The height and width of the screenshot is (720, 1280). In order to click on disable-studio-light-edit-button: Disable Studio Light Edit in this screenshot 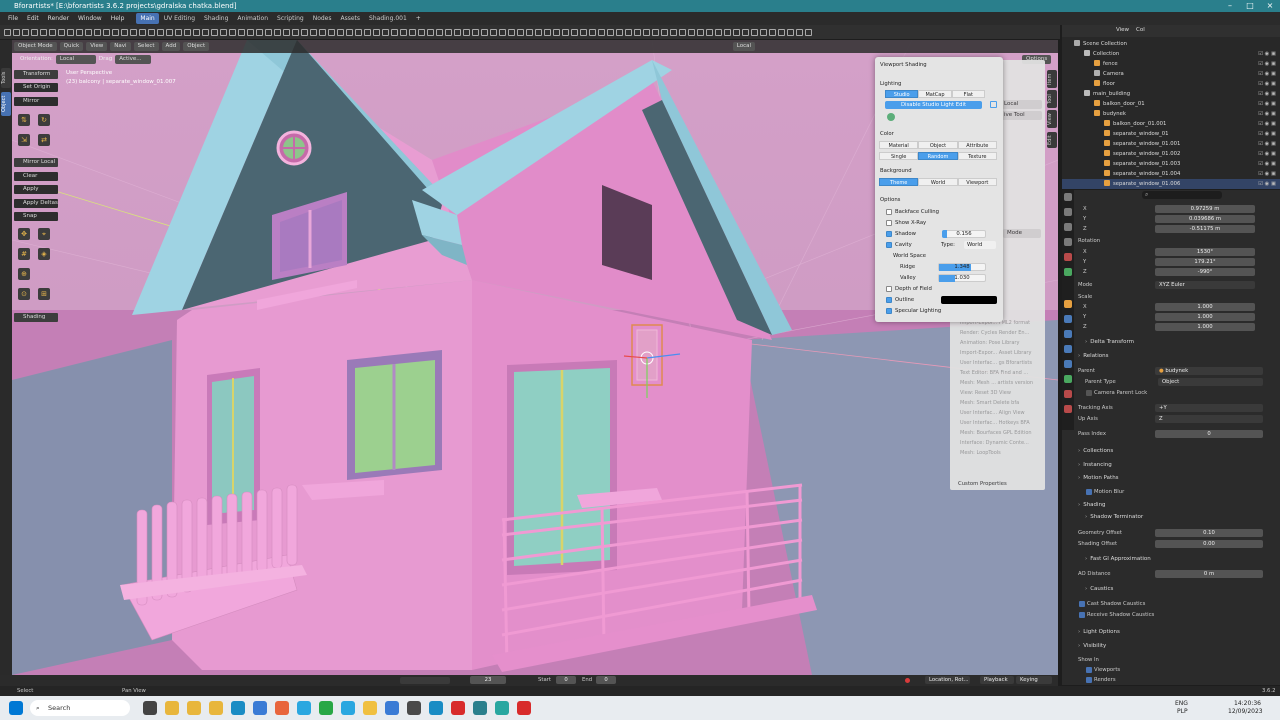, I will do `click(933, 105)`.